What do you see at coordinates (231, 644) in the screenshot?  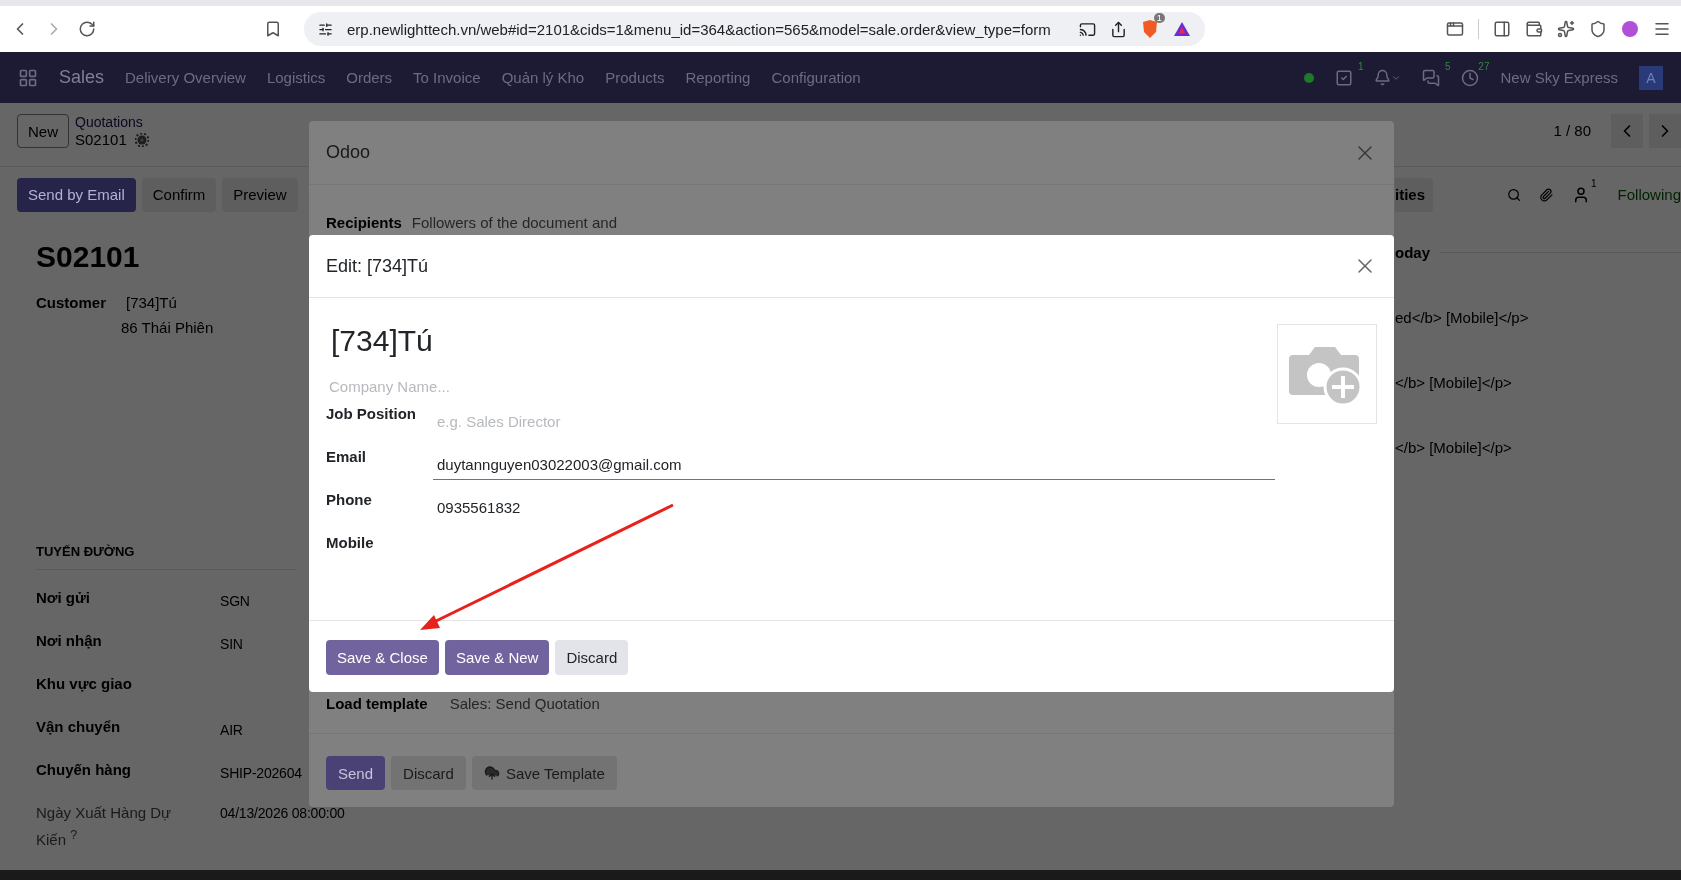 I see `field-value: SIN` at bounding box center [231, 644].